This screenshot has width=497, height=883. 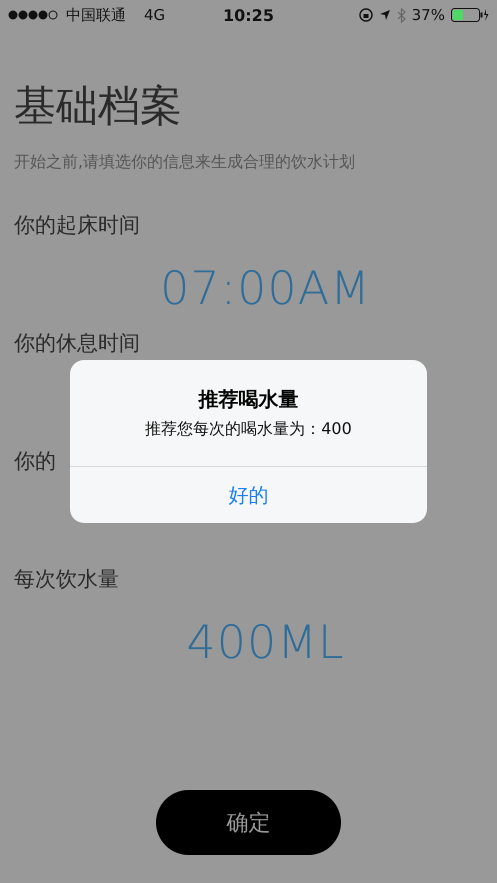 I want to click on rotation-lock-icon, so click(x=365, y=15).